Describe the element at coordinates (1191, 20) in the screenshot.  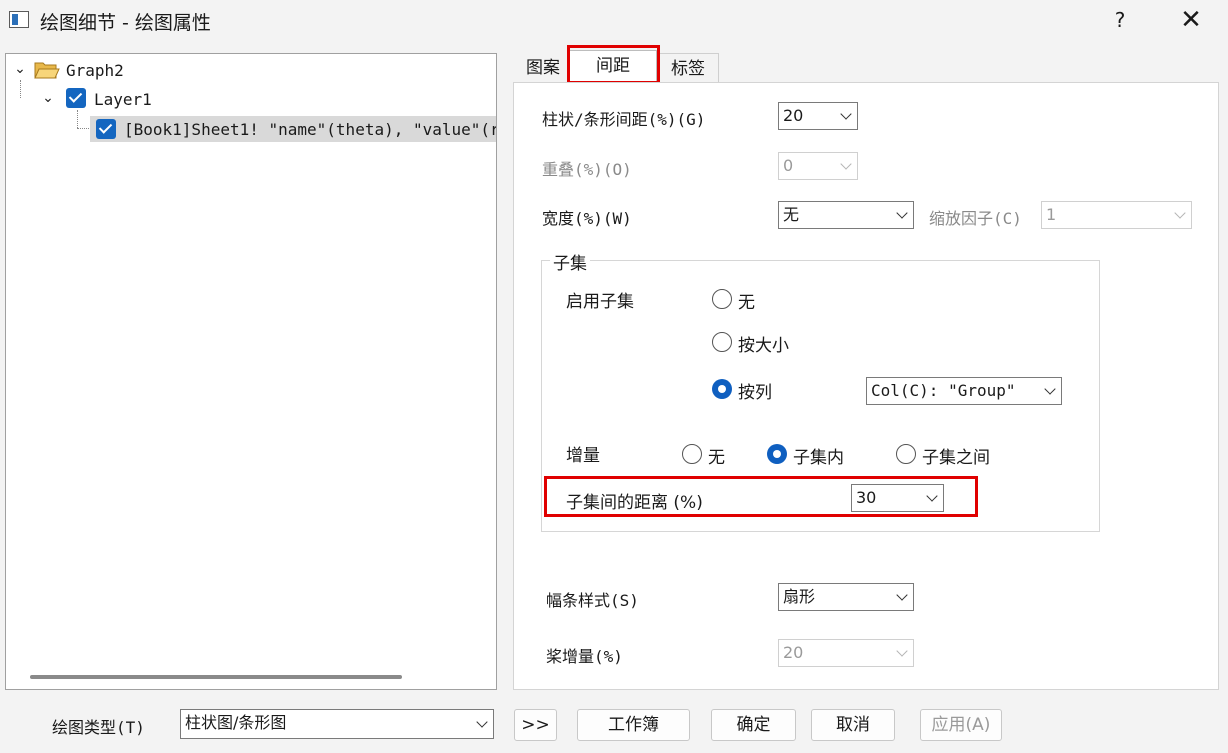
I see `close-button: ✕` at that location.